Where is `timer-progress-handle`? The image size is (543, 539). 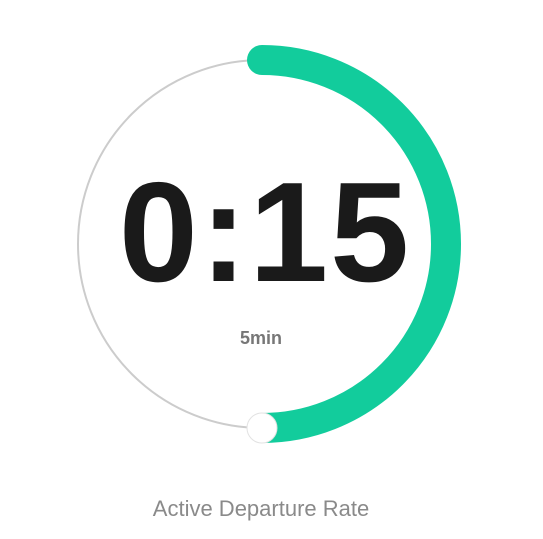
timer-progress-handle is located at coordinates (262, 428).